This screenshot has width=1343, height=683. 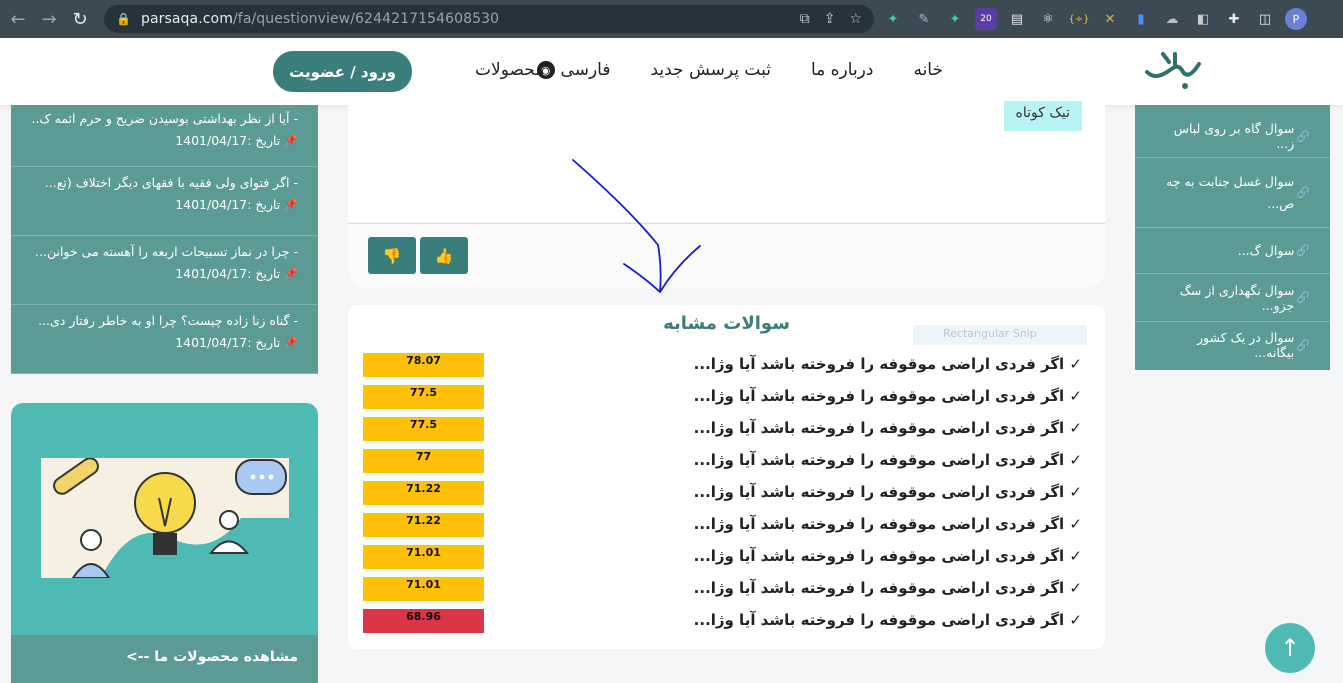 What do you see at coordinates (842, 70) in the screenshot?
I see `menu-about: درباره ما` at bounding box center [842, 70].